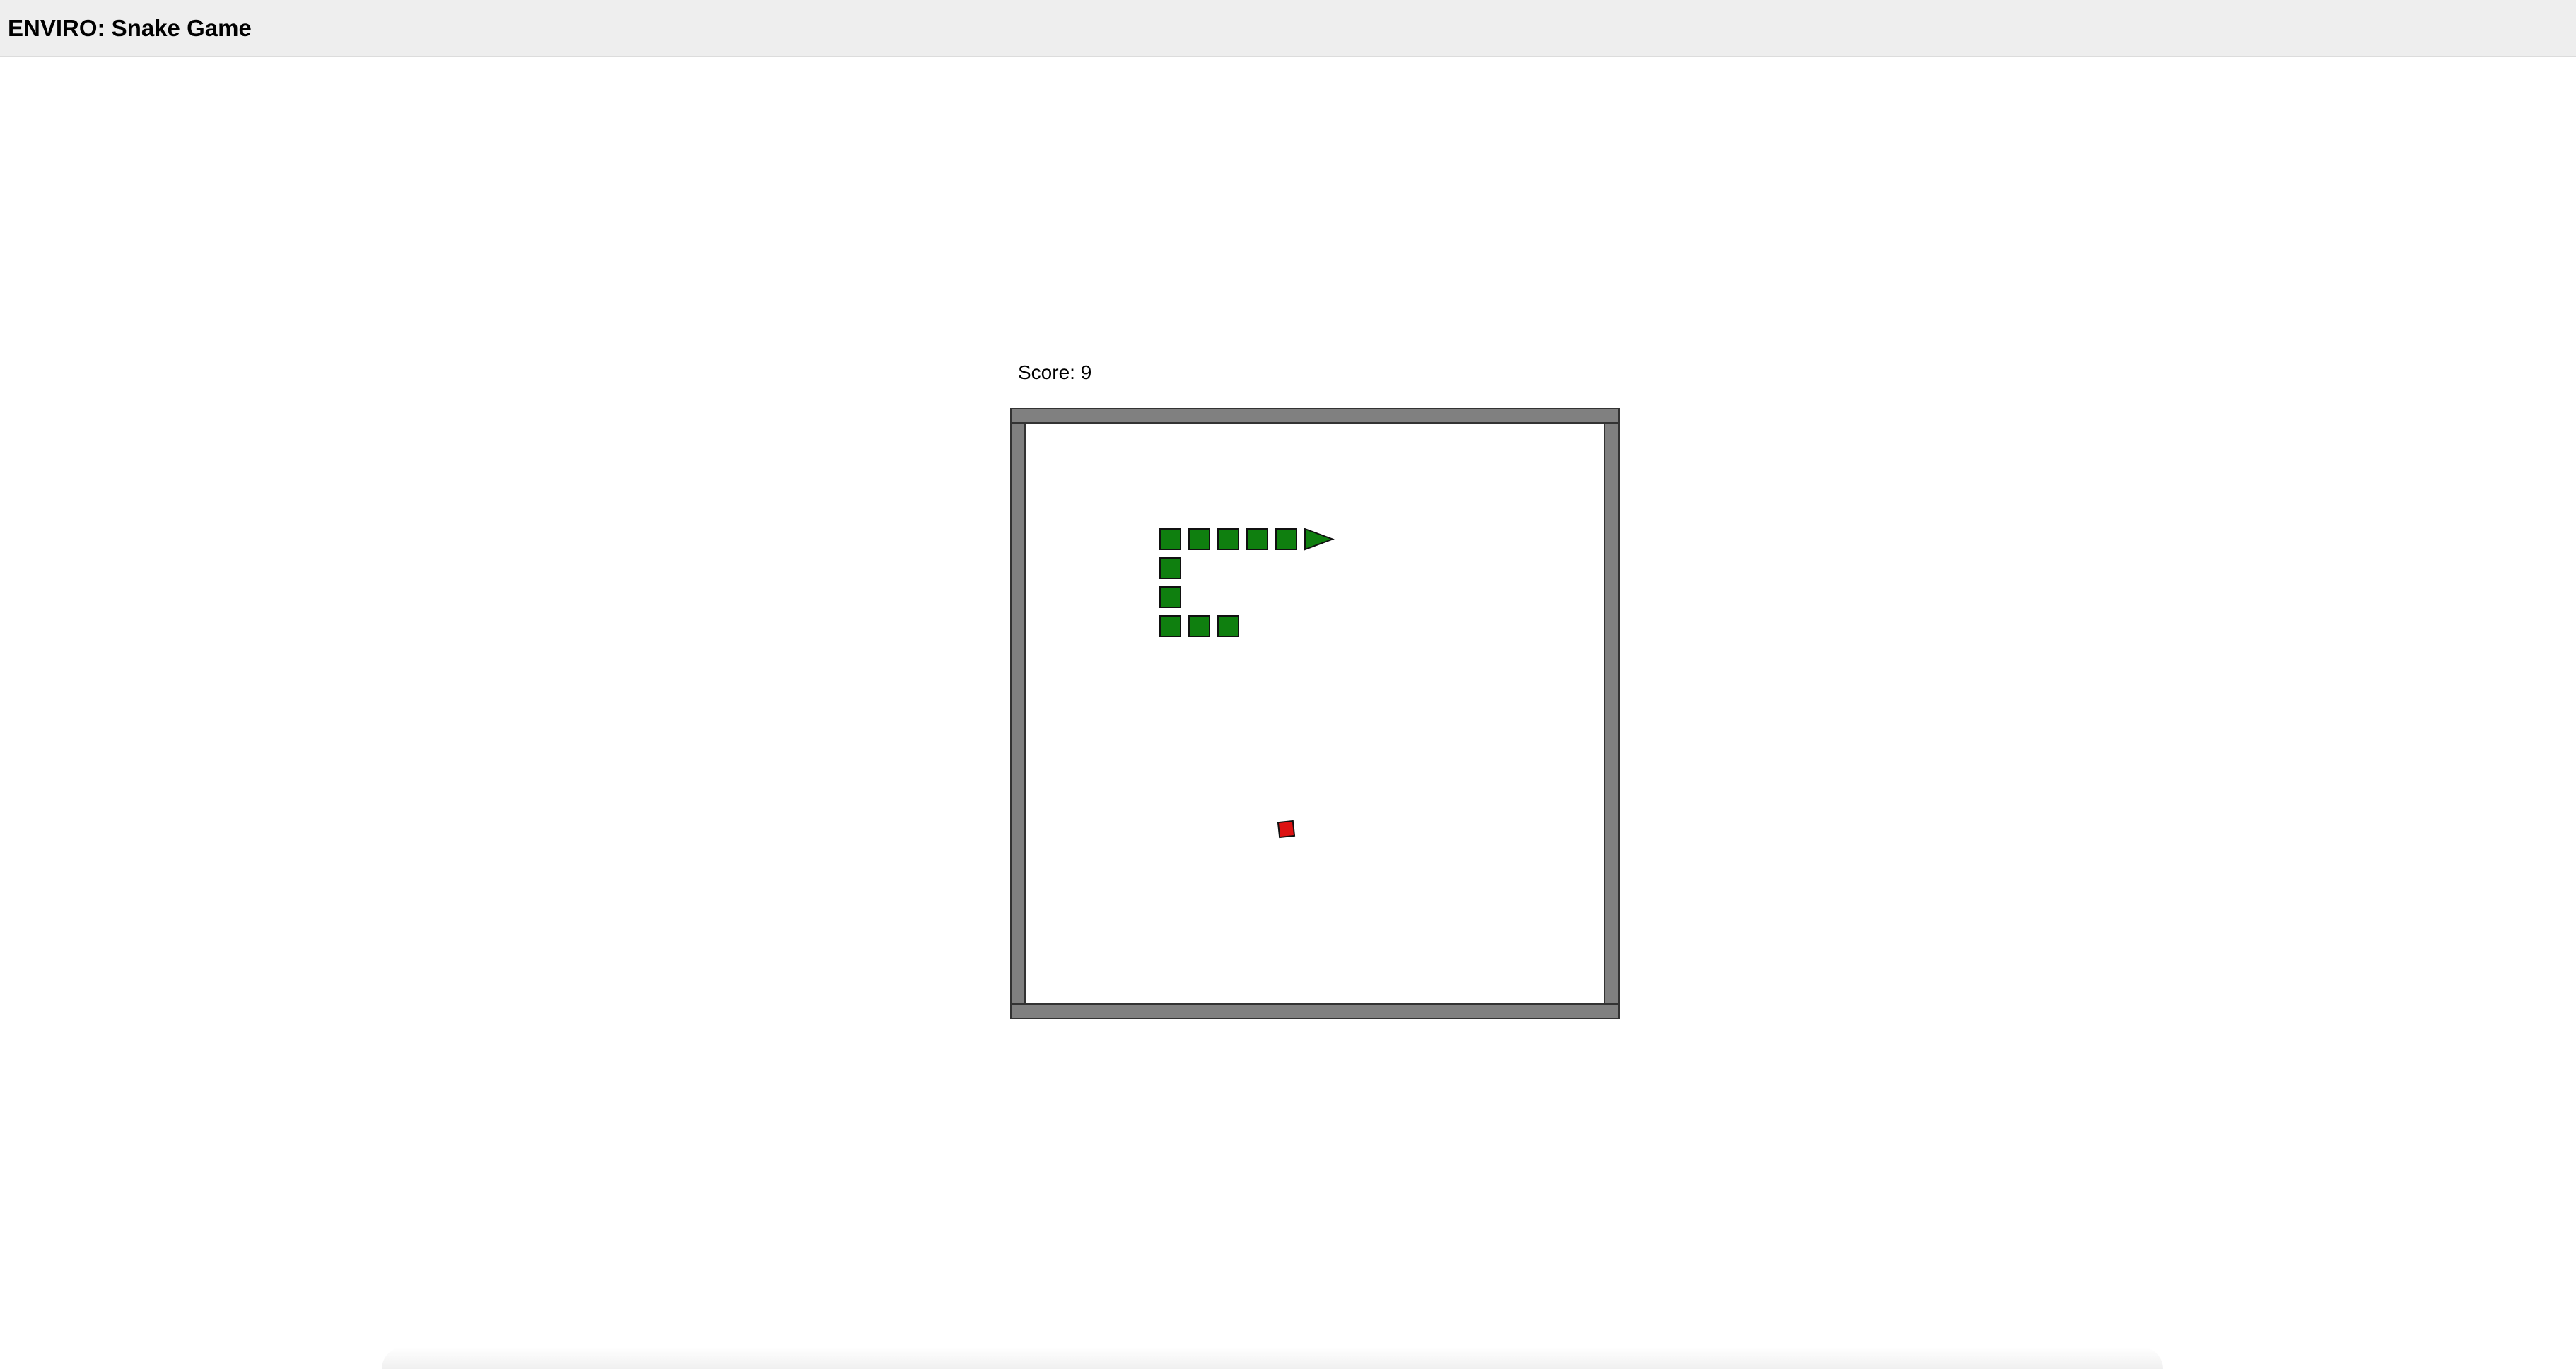  What do you see at coordinates (1612, 713) in the screenshot?
I see `wall-right` at bounding box center [1612, 713].